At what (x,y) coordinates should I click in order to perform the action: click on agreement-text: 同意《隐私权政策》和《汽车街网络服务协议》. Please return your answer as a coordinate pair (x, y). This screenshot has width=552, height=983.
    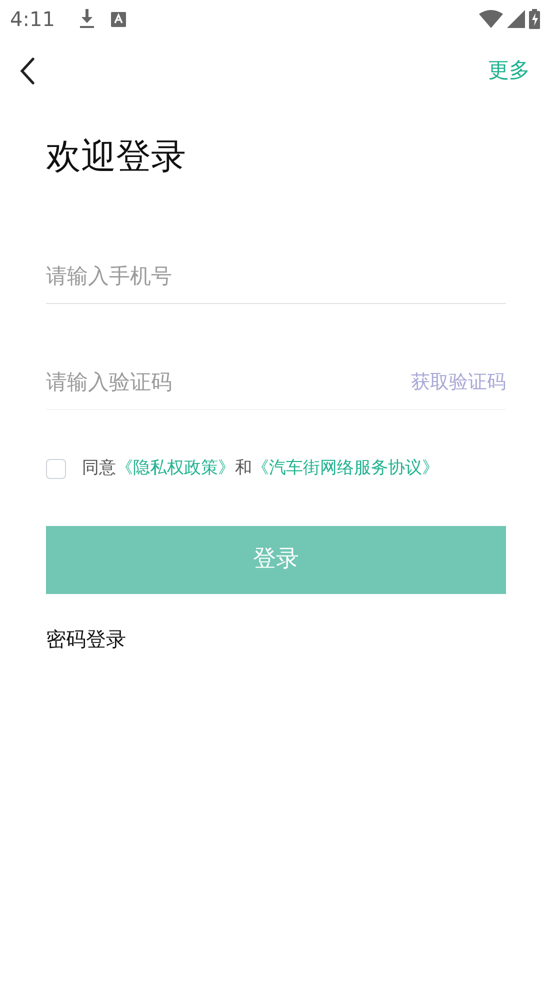
    Looking at the image, I should click on (260, 468).